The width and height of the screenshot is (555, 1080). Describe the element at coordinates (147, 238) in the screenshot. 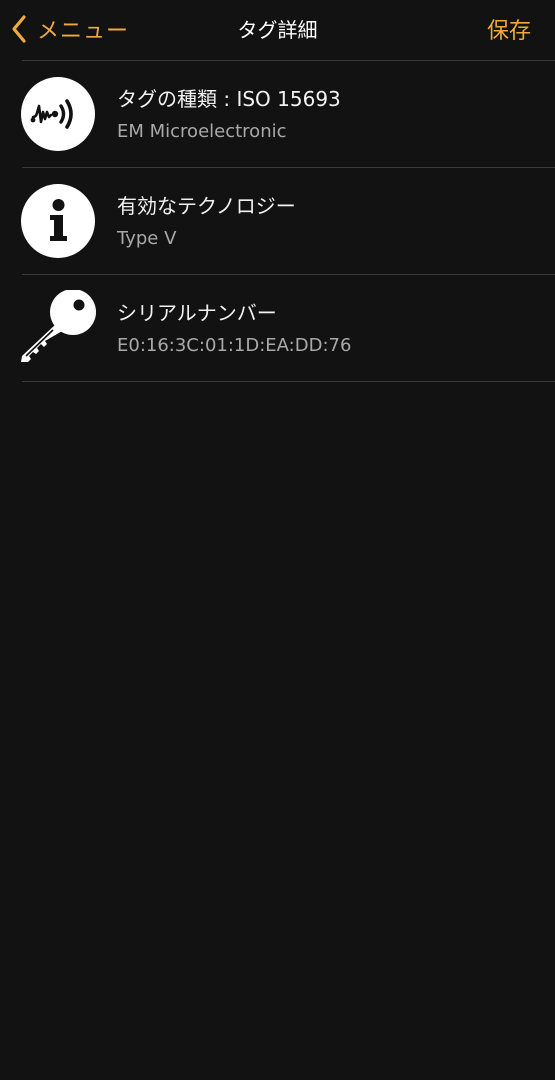

I see `technology-value: Type V` at that location.